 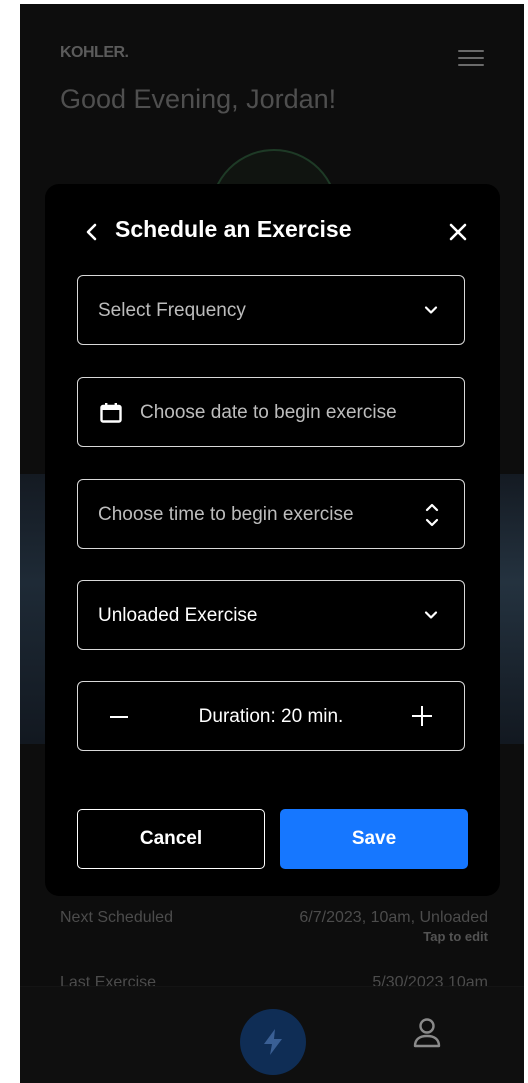 I want to click on start-date-placeholder: Choose date to begin exercise, so click(x=268, y=412).